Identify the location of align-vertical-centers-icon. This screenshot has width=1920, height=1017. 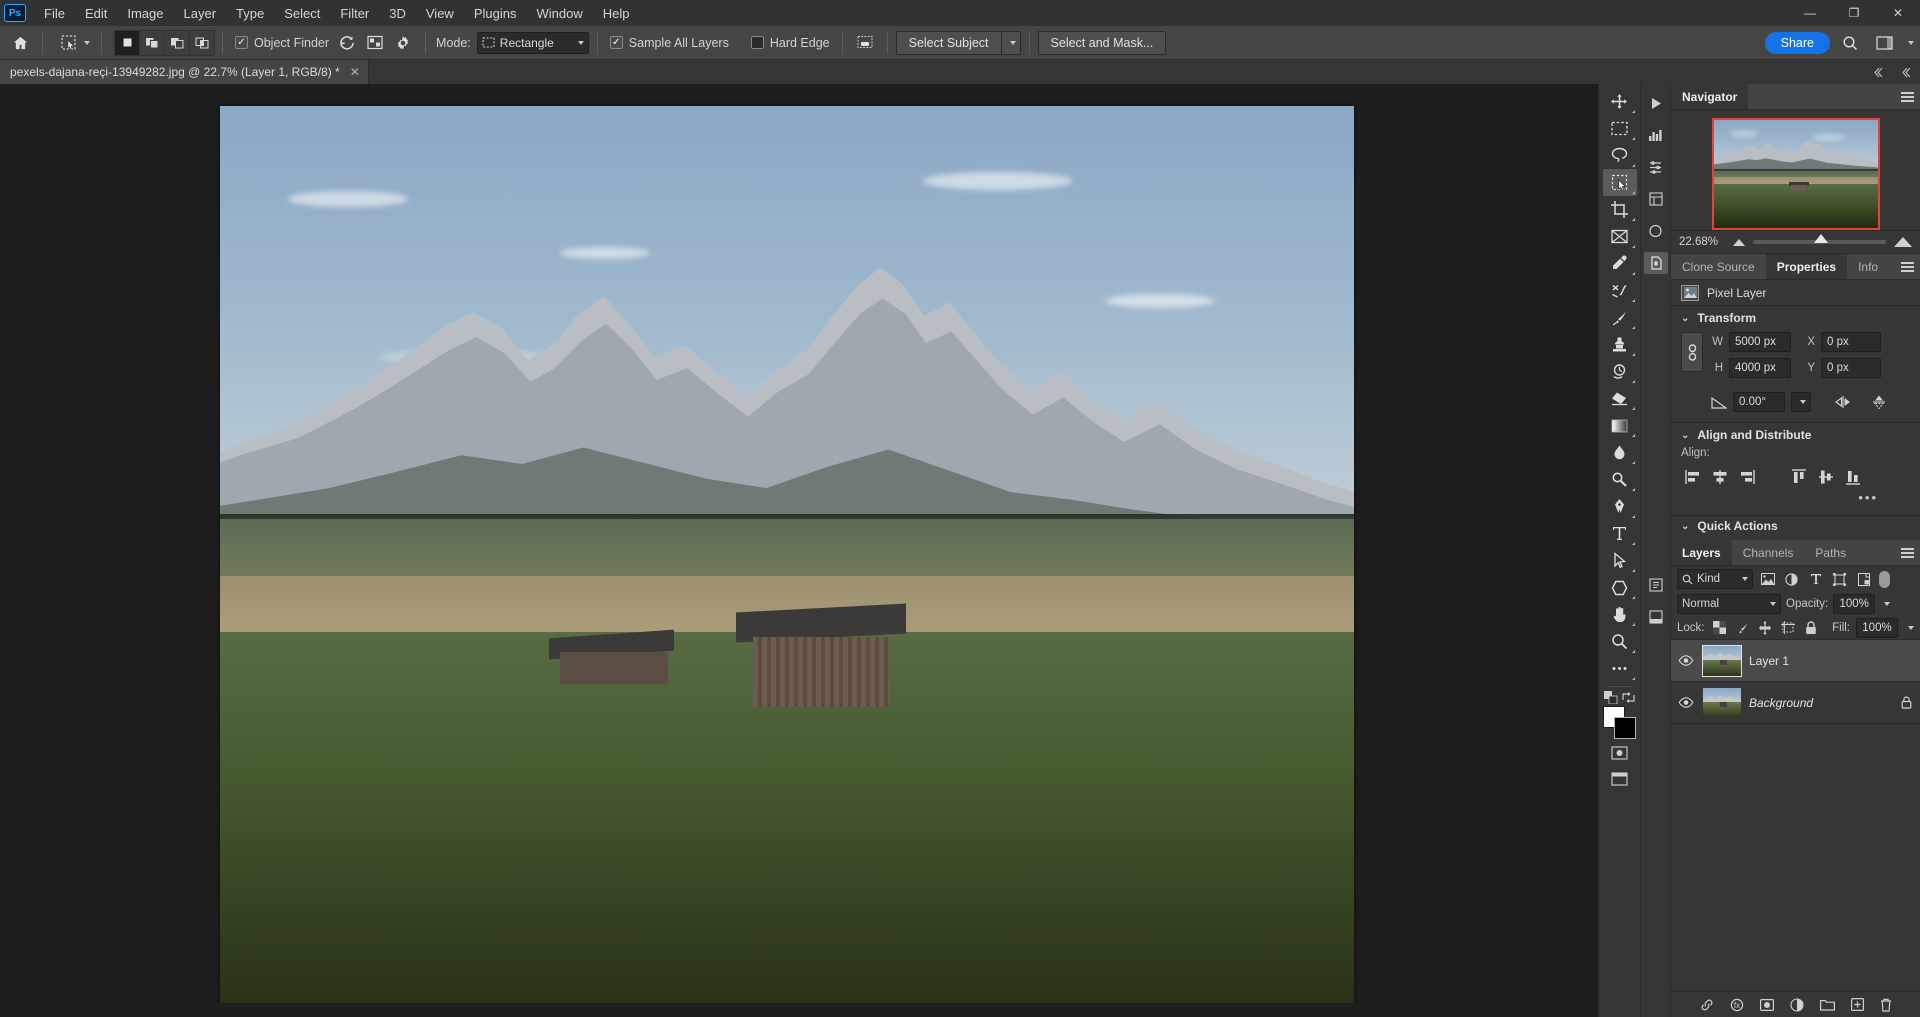
(1826, 477).